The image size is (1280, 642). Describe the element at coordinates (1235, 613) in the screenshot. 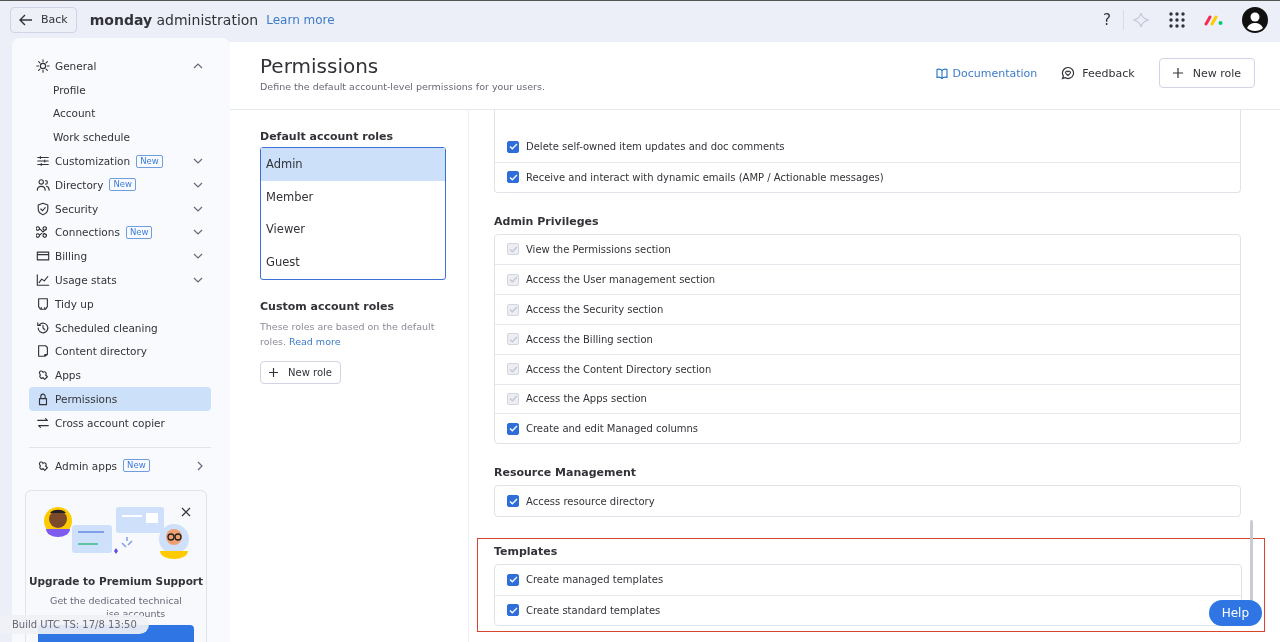

I see `help-button: Help` at that location.